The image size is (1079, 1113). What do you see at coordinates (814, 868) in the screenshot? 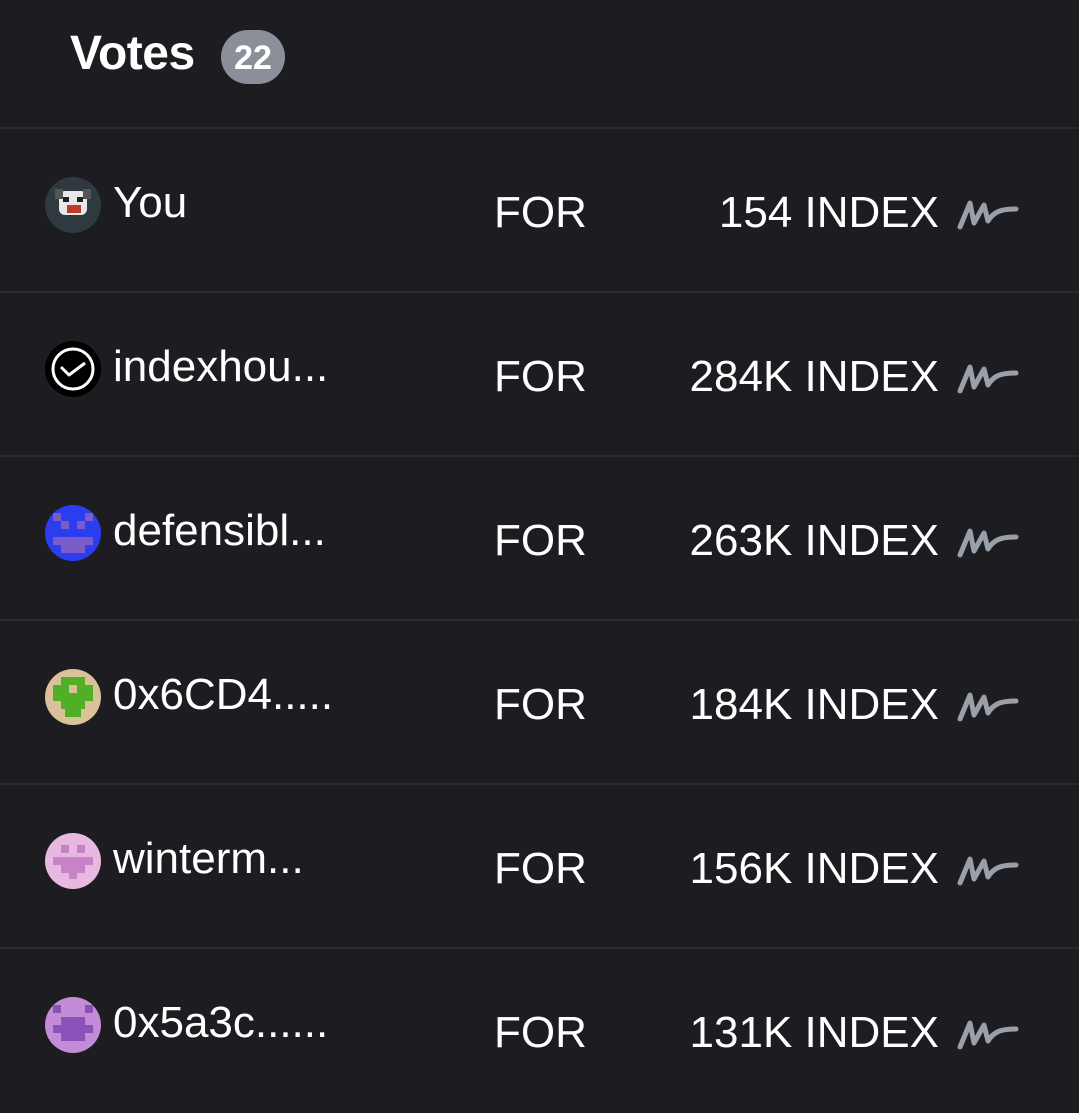
I see `vote-weight: 156K INDEX` at bounding box center [814, 868].